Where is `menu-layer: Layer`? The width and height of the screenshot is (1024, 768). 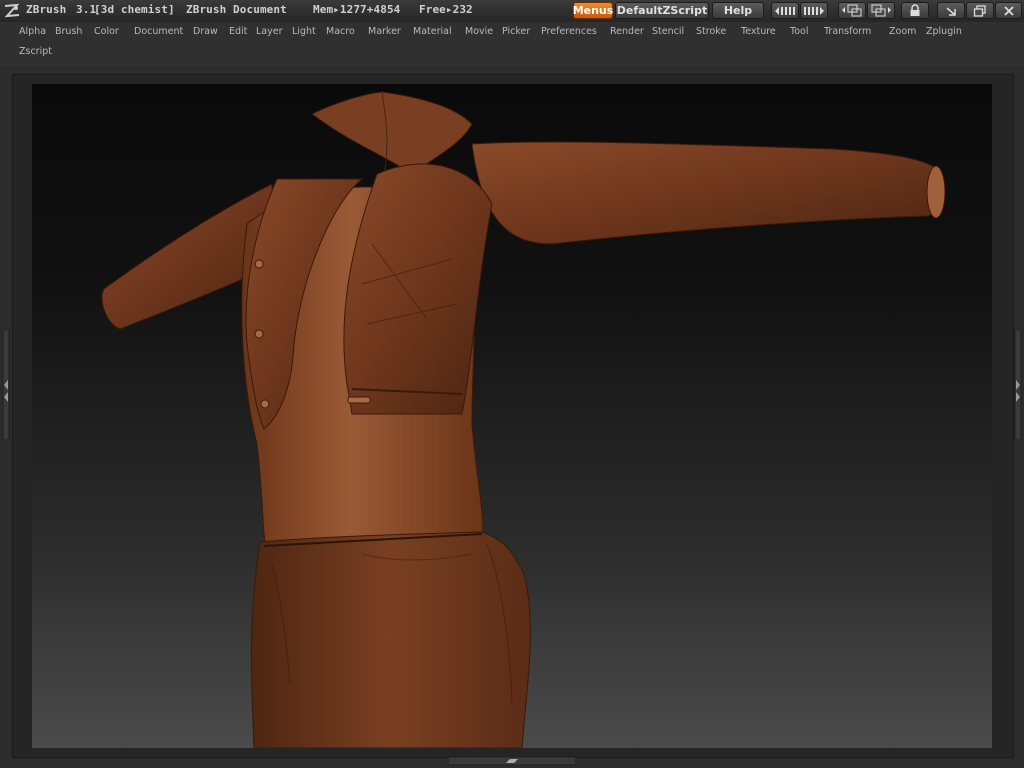
menu-layer: Layer is located at coordinates (269, 31).